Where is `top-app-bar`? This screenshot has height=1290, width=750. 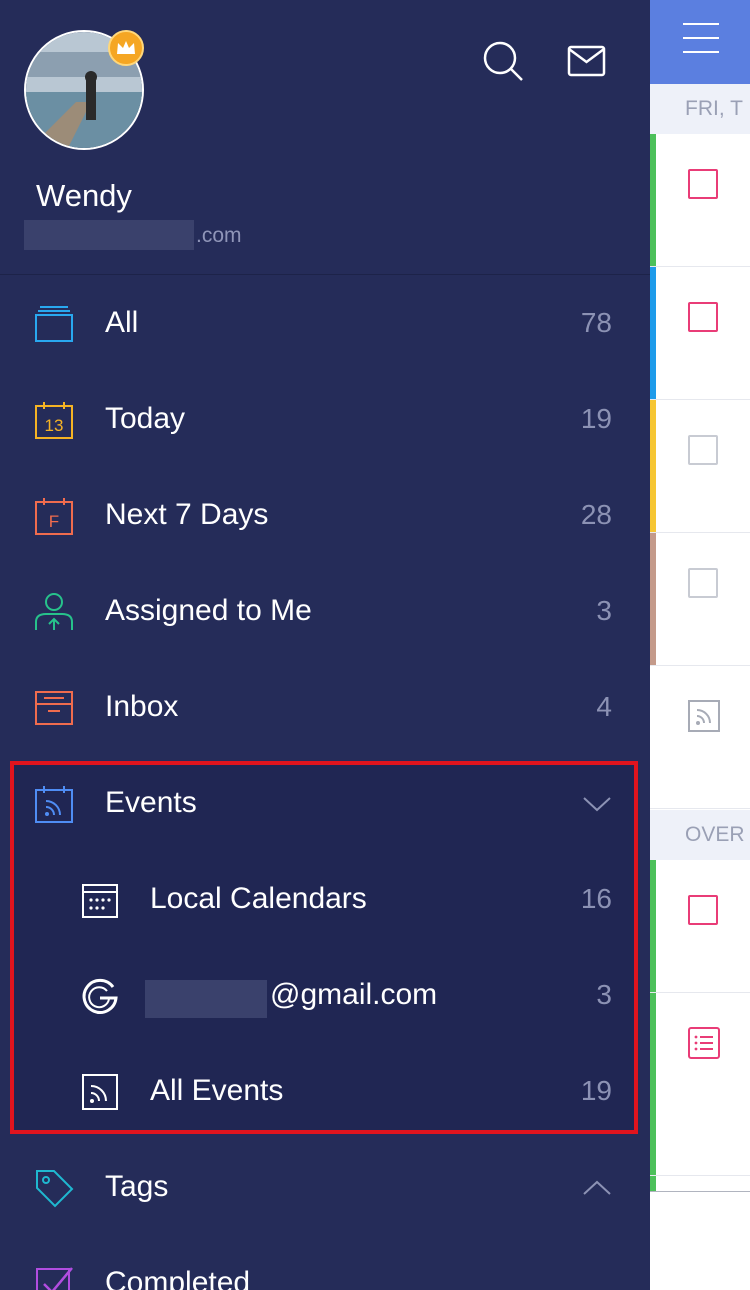
top-app-bar is located at coordinates (700, 42).